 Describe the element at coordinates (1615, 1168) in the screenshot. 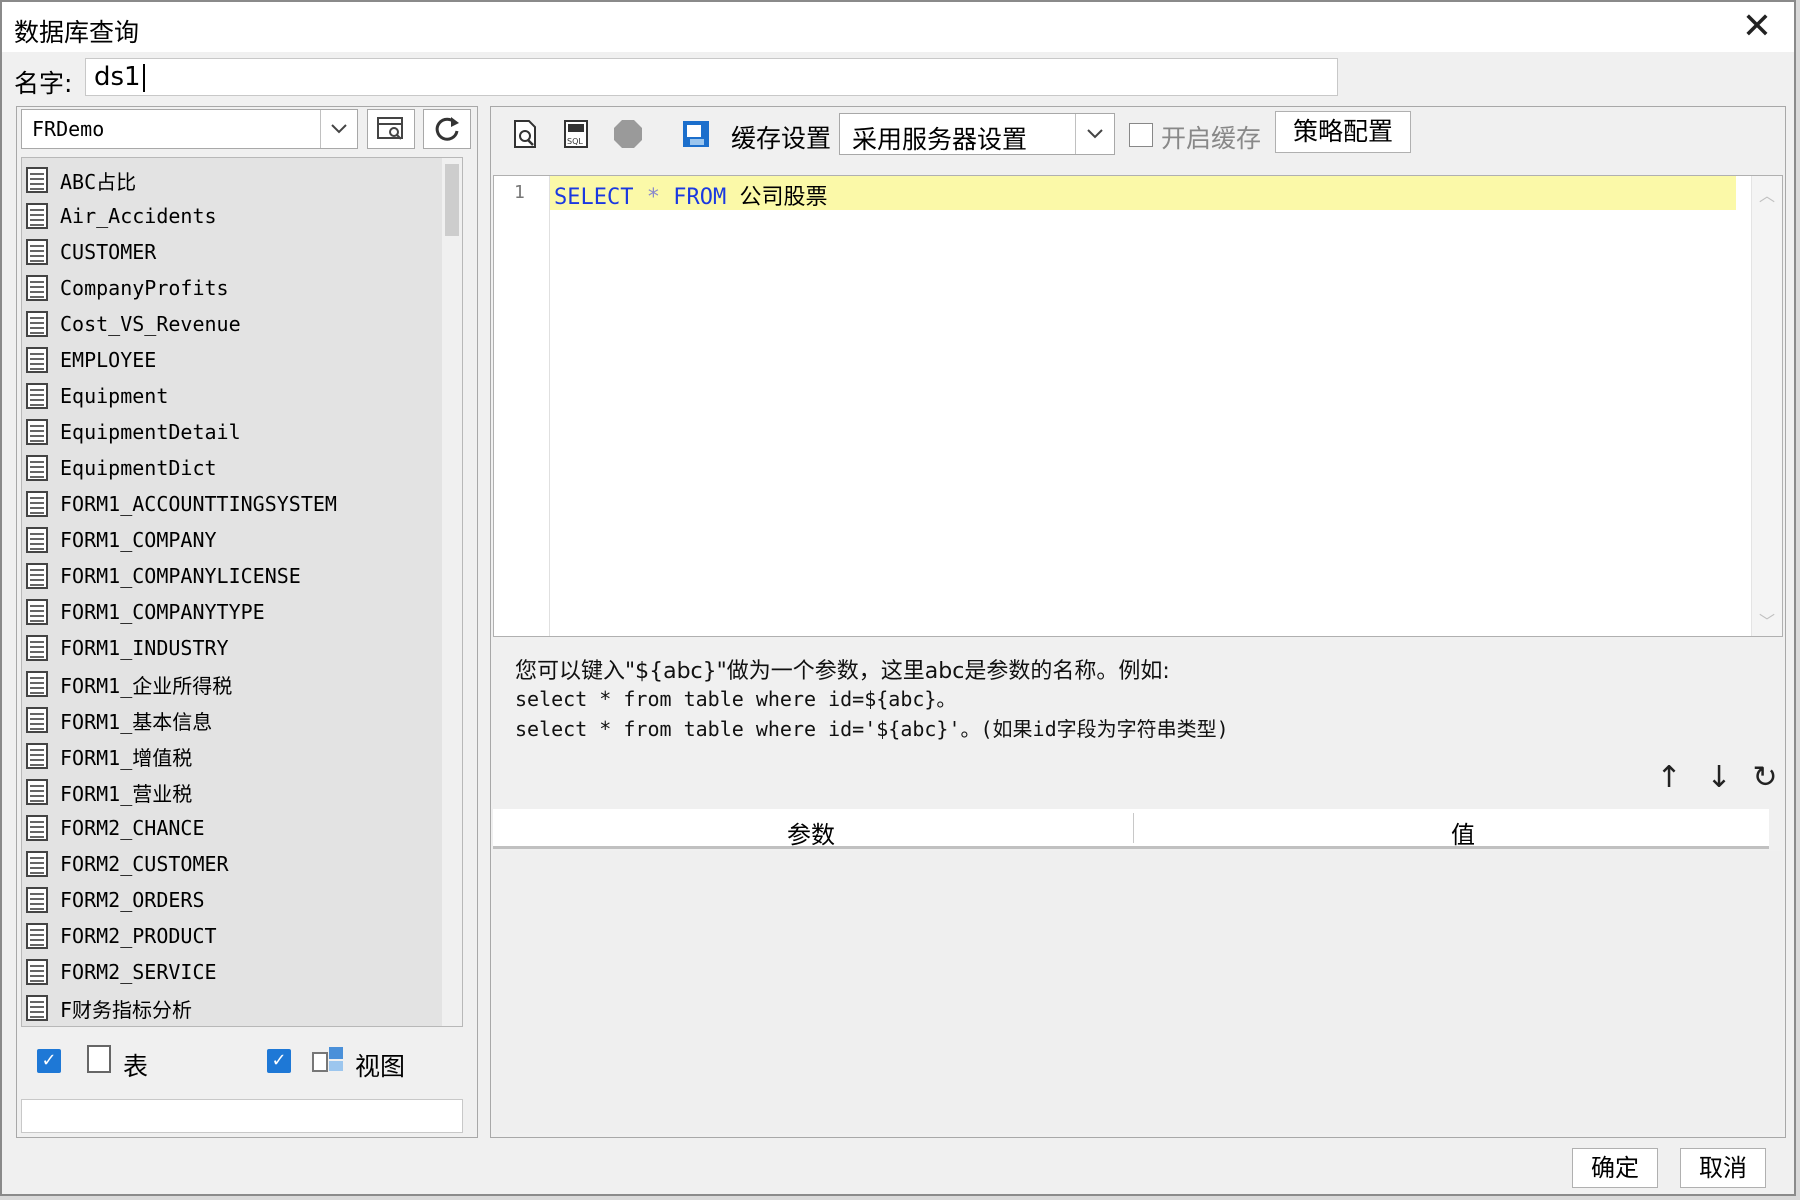

I see `ok-button: 确定` at that location.